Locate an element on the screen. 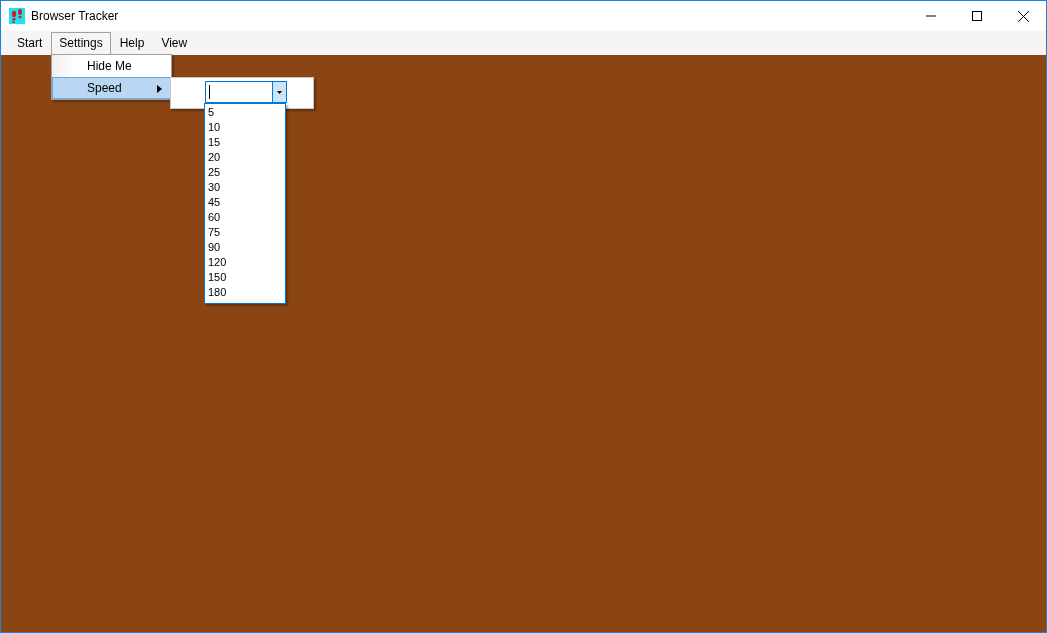 The height and width of the screenshot is (633, 1047). list-option: 60 is located at coordinates (245, 217).